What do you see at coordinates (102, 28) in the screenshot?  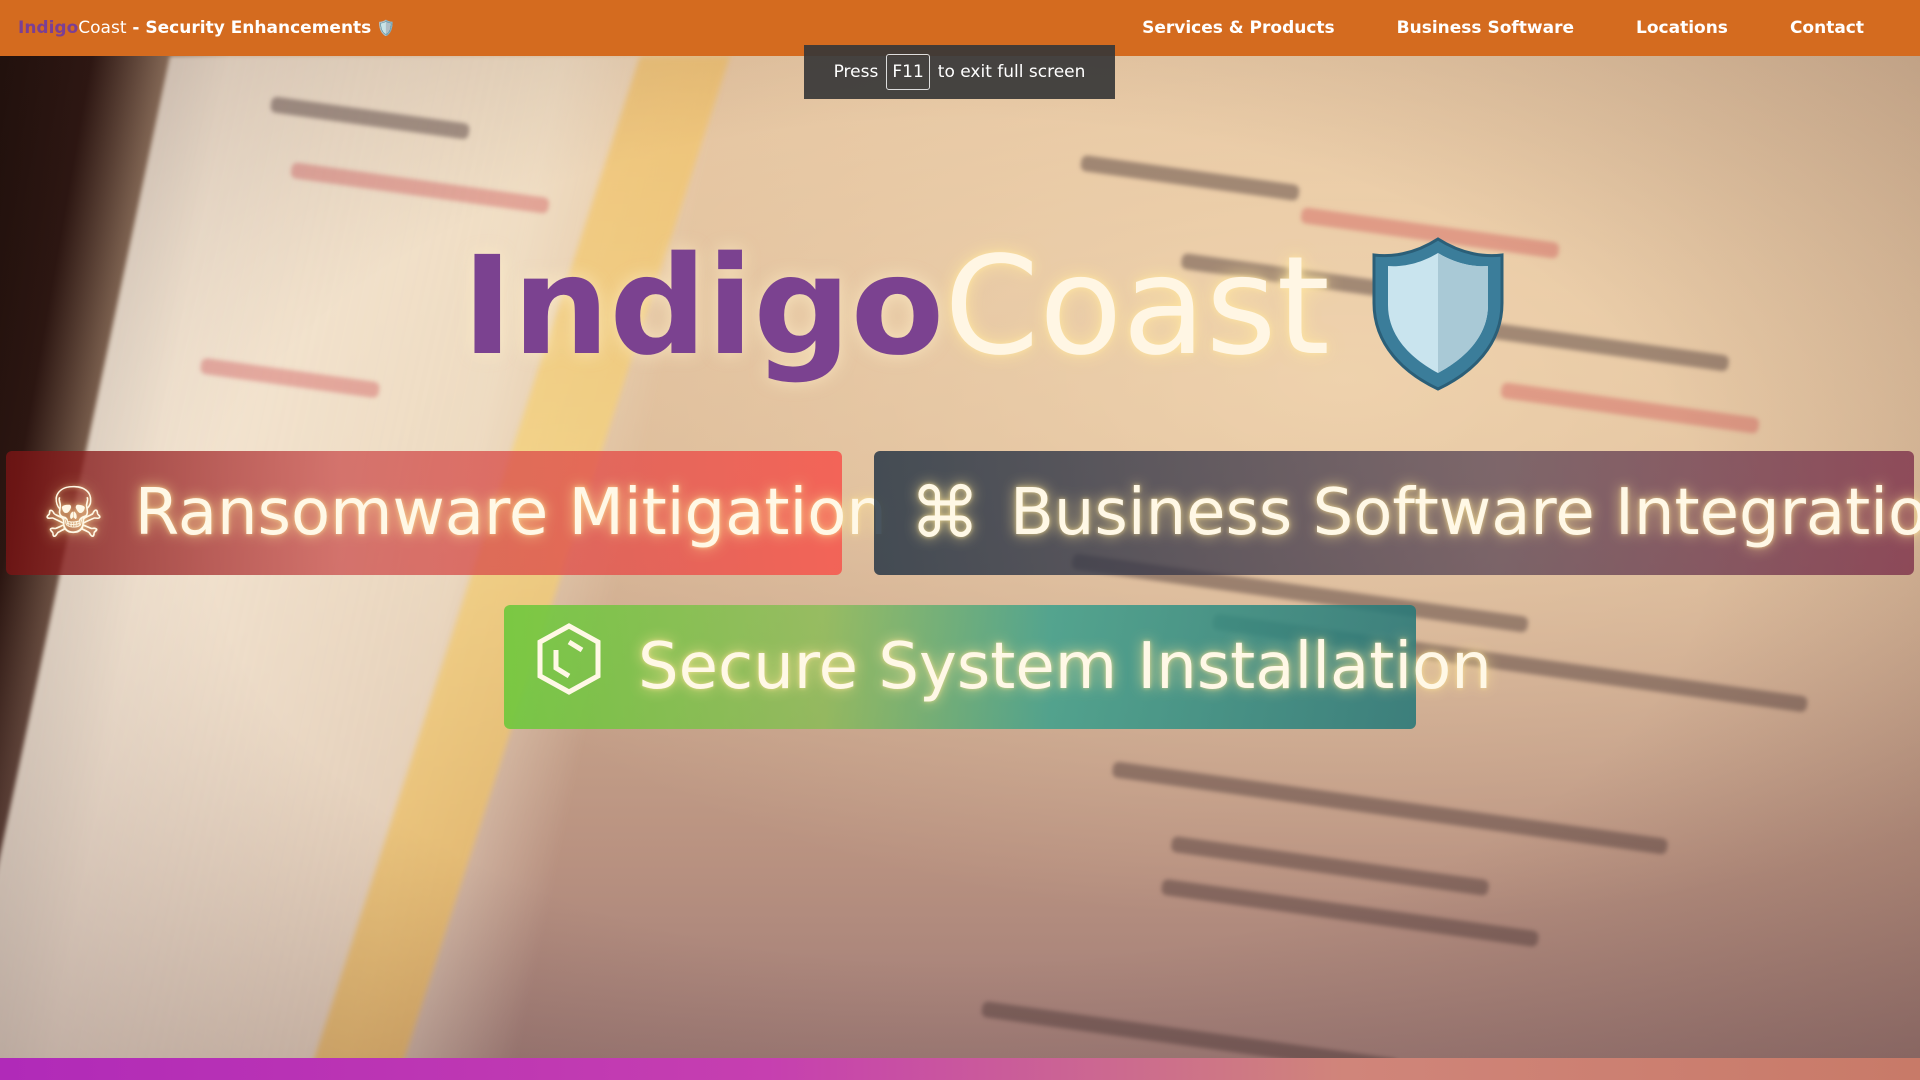 I see `brand-coast: Coast` at bounding box center [102, 28].